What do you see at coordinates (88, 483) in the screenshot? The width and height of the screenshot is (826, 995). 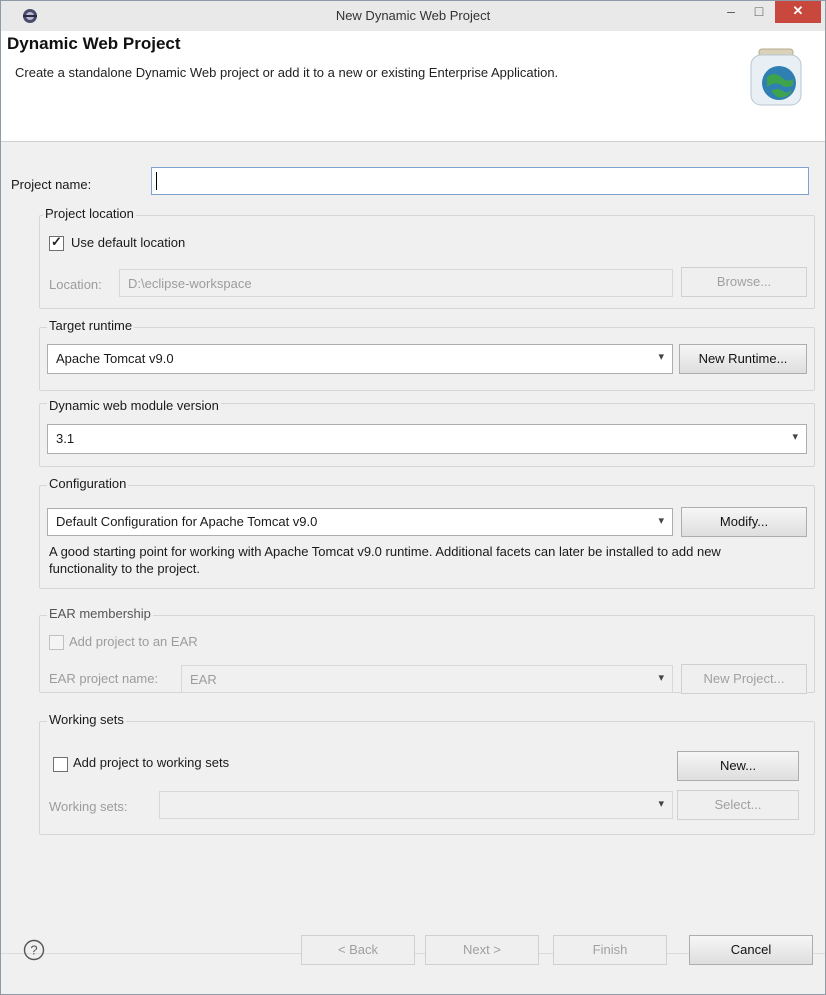 I see `configuration-legend: Configuration` at bounding box center [88, 483].